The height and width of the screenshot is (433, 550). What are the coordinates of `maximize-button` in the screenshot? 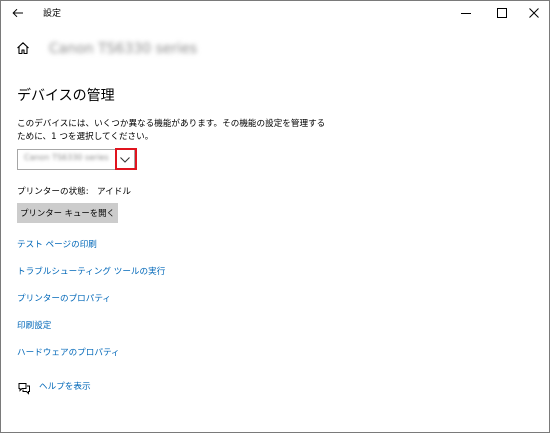 It's located at (502, 13).